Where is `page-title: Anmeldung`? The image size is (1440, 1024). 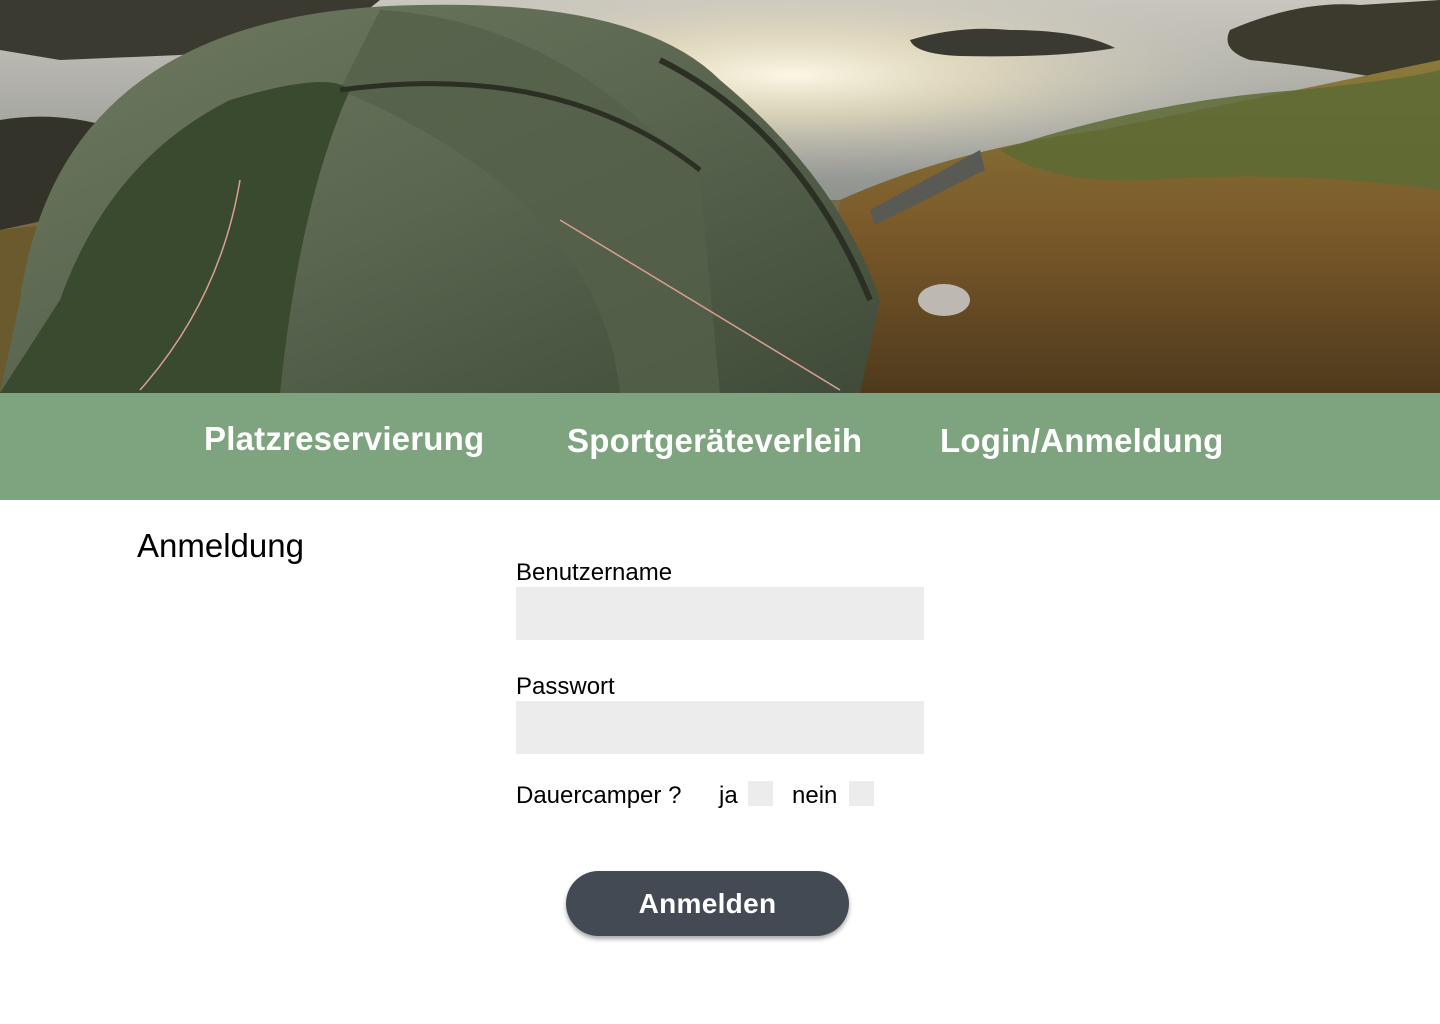 page-title: Anmeldung is located at coordinates (220, 545).